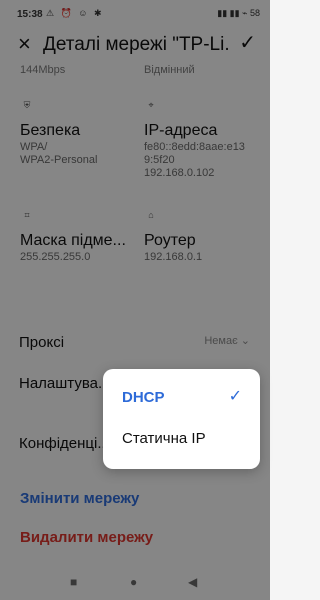 Image resolution: width=320 pixels, height=600 pixels. What do you see at coordinates (143, 397) in the screenshot?
I see `option-dhcp: DHCP` at bounding box center [143, 397].